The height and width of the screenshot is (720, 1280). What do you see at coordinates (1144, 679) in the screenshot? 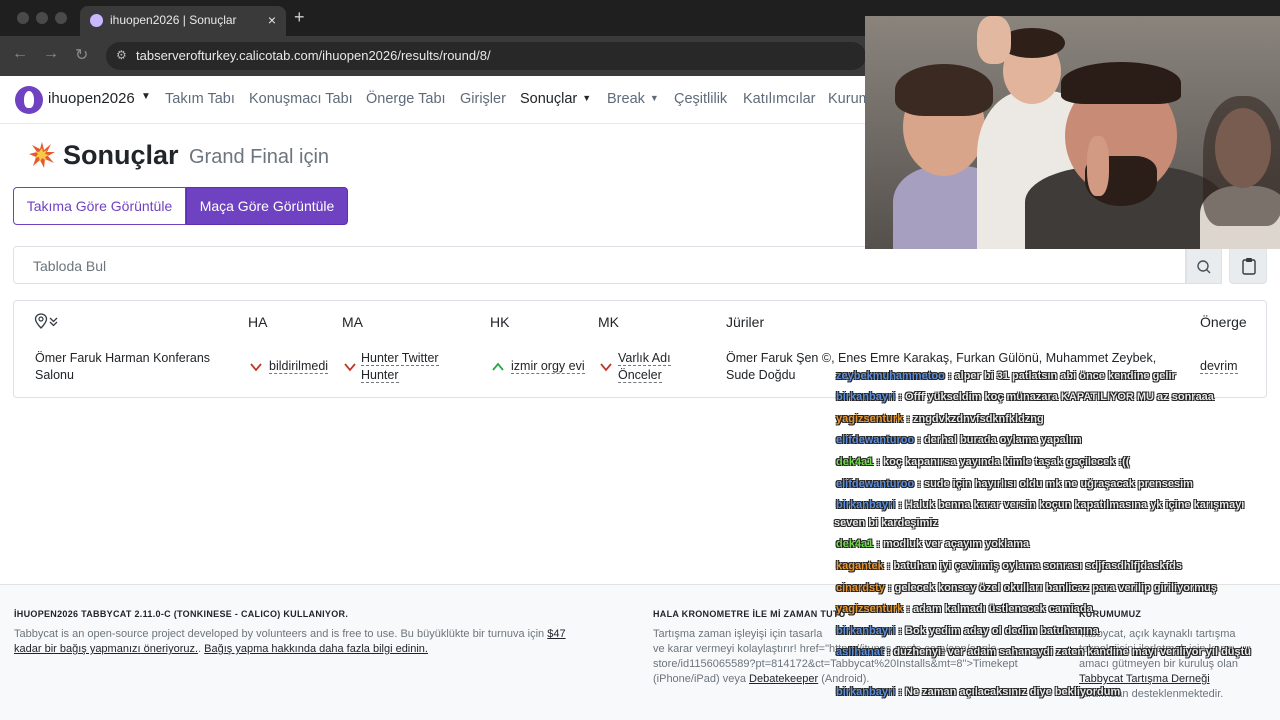
I see `tabbycat-association-link: Tabbycat Tartışma Derneği` at bounding box center [1144, 679].